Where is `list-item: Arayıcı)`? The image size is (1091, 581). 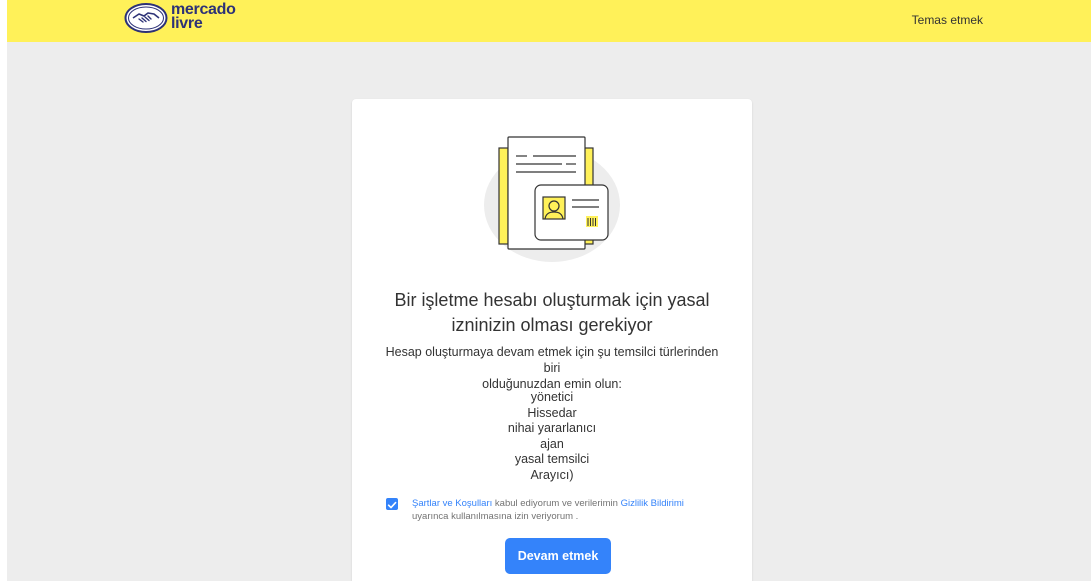 list-item: Arayıcı) is located at coordinates (552, 474).